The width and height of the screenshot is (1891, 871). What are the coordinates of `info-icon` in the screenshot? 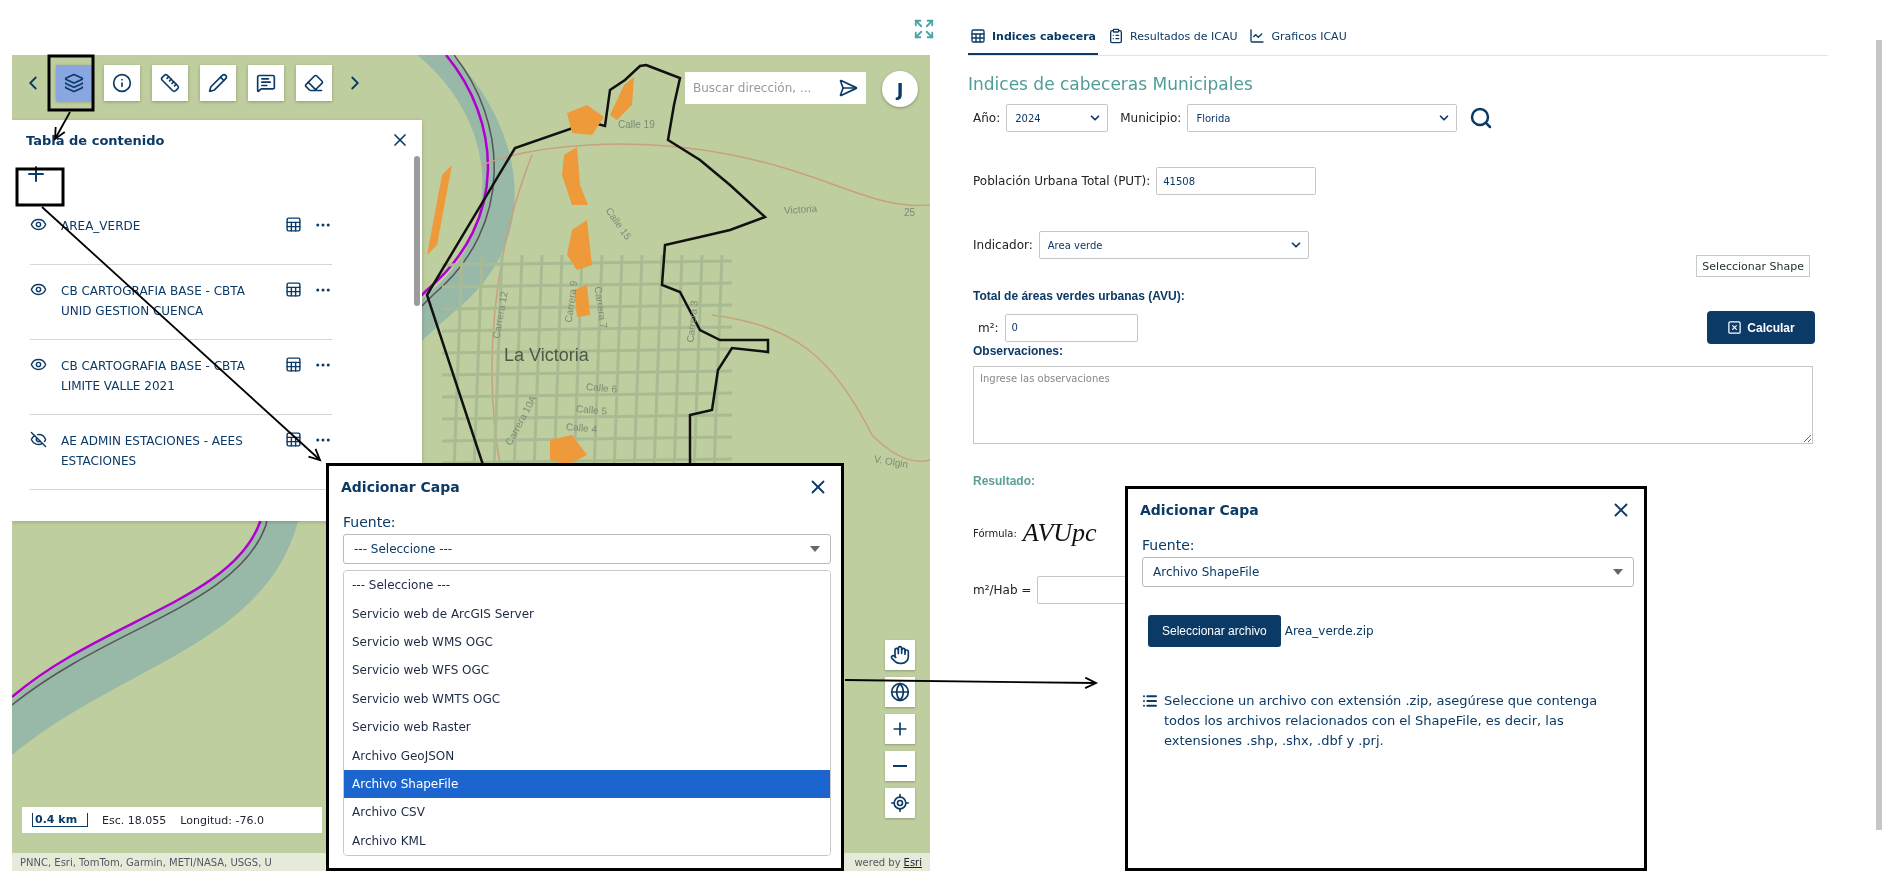 It's located at (122, 83).